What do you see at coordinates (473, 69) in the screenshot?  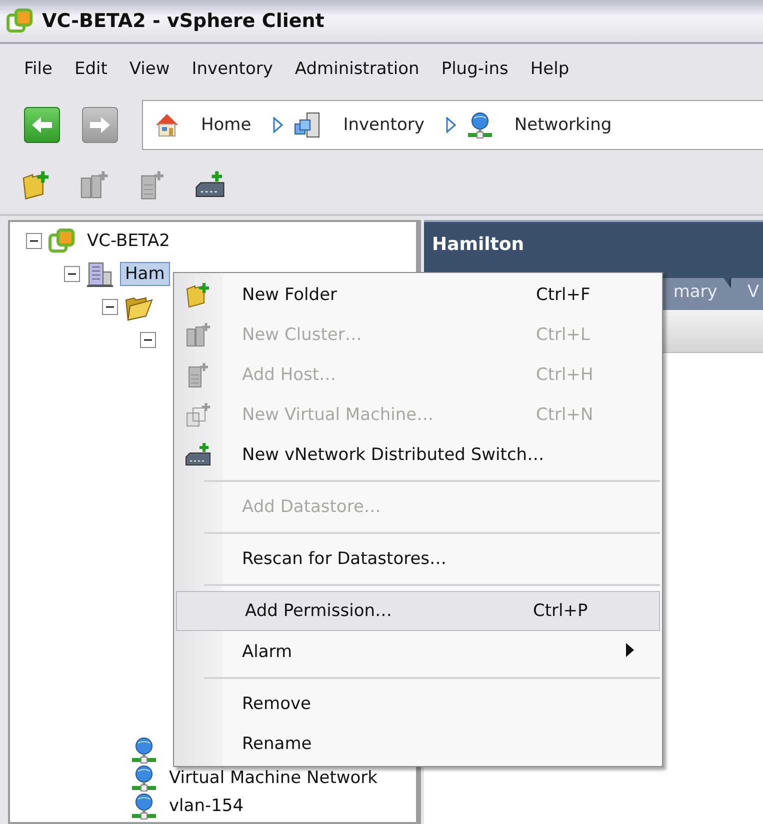 I see `menu-item: Plug-ins` at bounding box center [473, 69].